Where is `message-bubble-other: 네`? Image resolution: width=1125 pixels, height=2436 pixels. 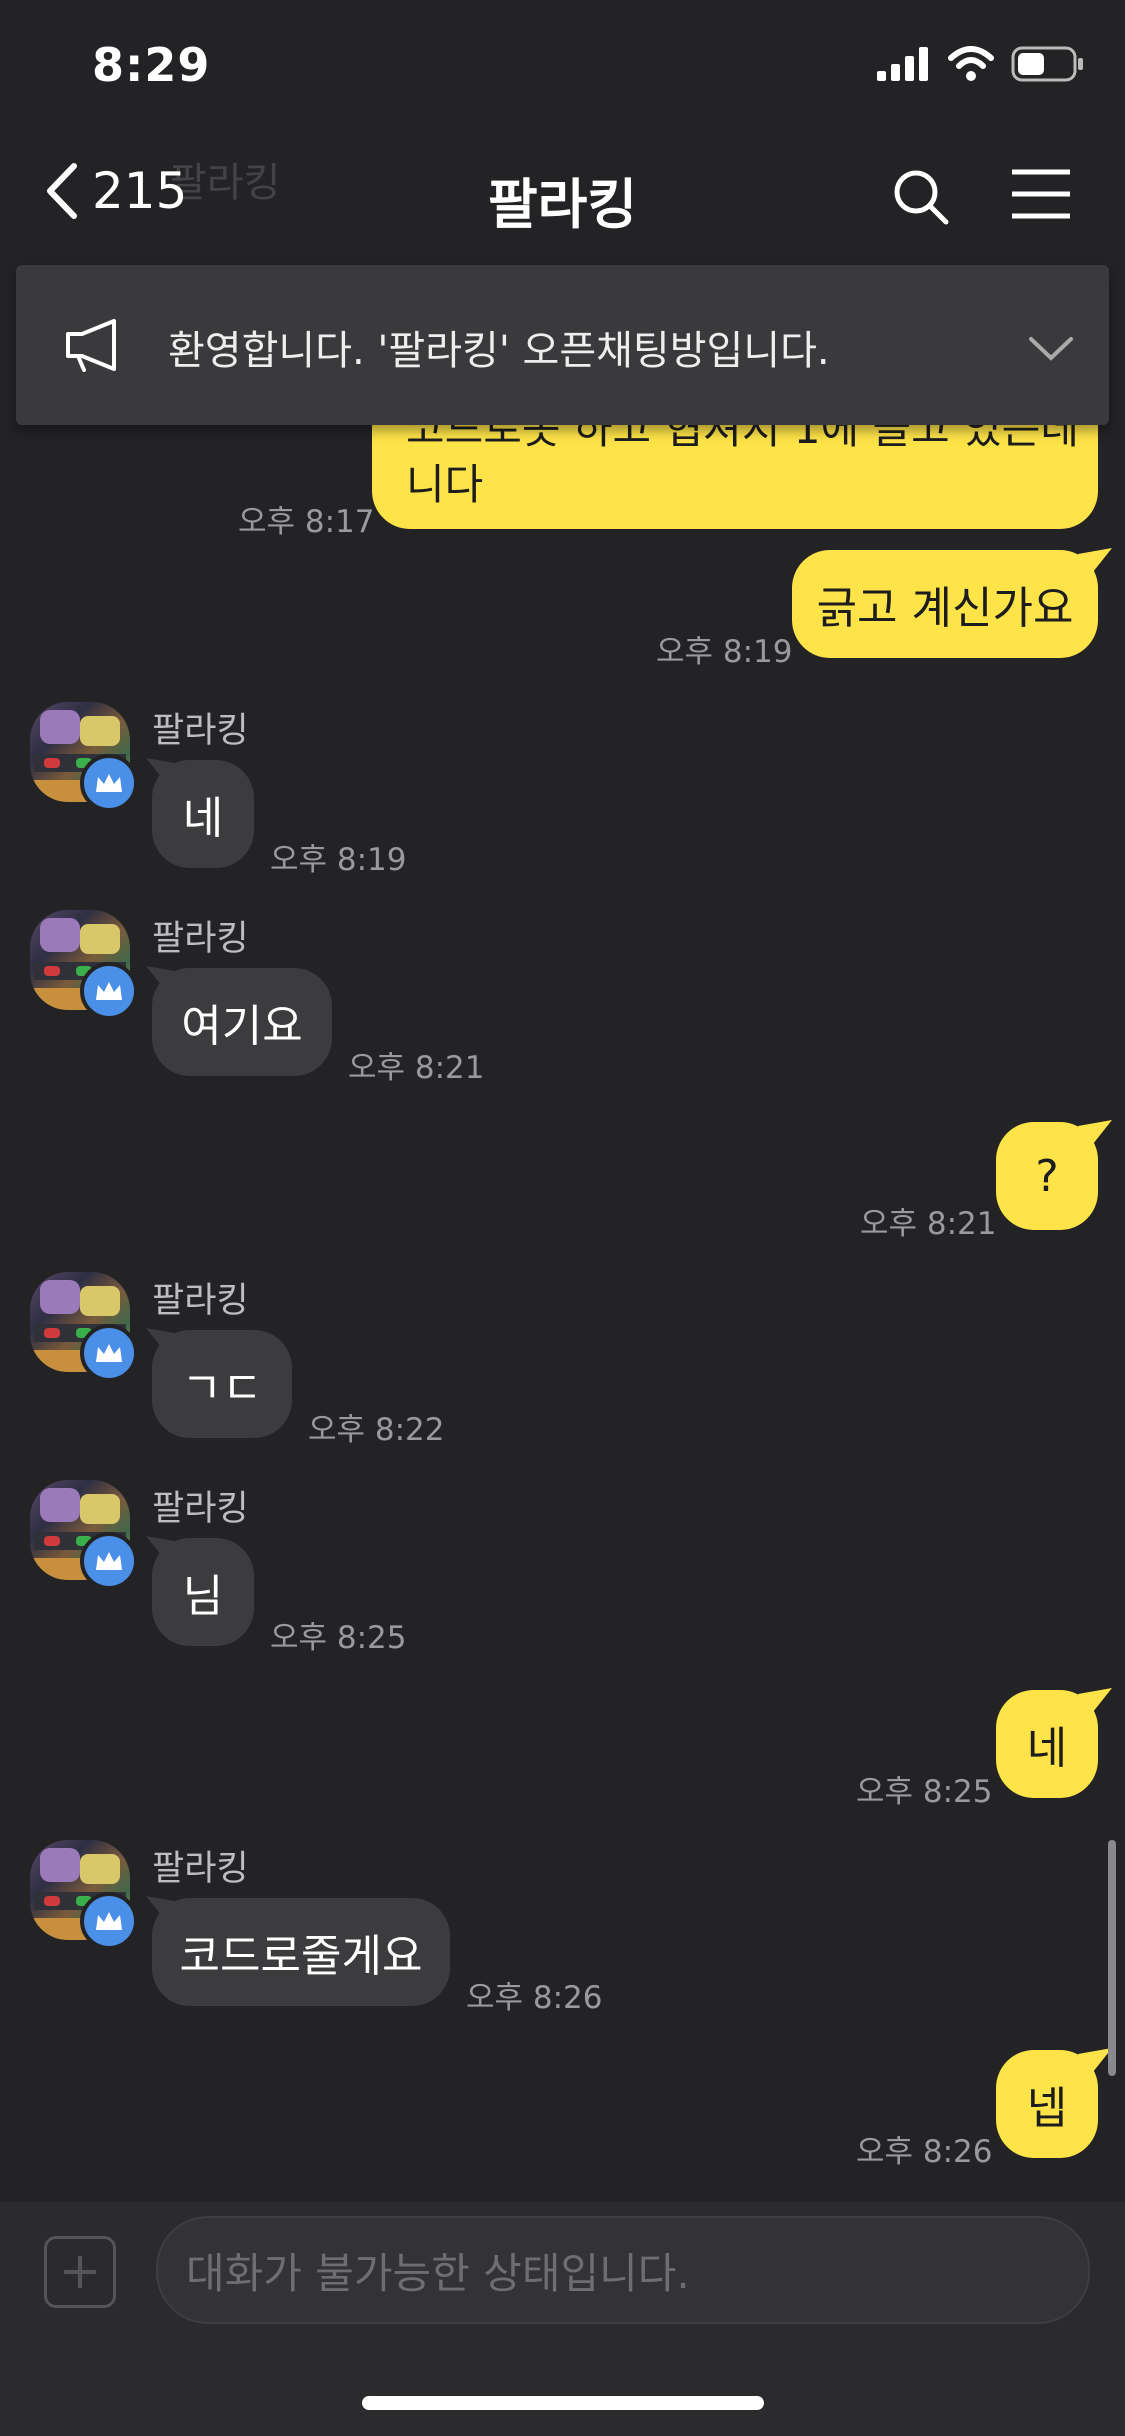
message-bubble-other: 네 is located at coordinates (203, 814).